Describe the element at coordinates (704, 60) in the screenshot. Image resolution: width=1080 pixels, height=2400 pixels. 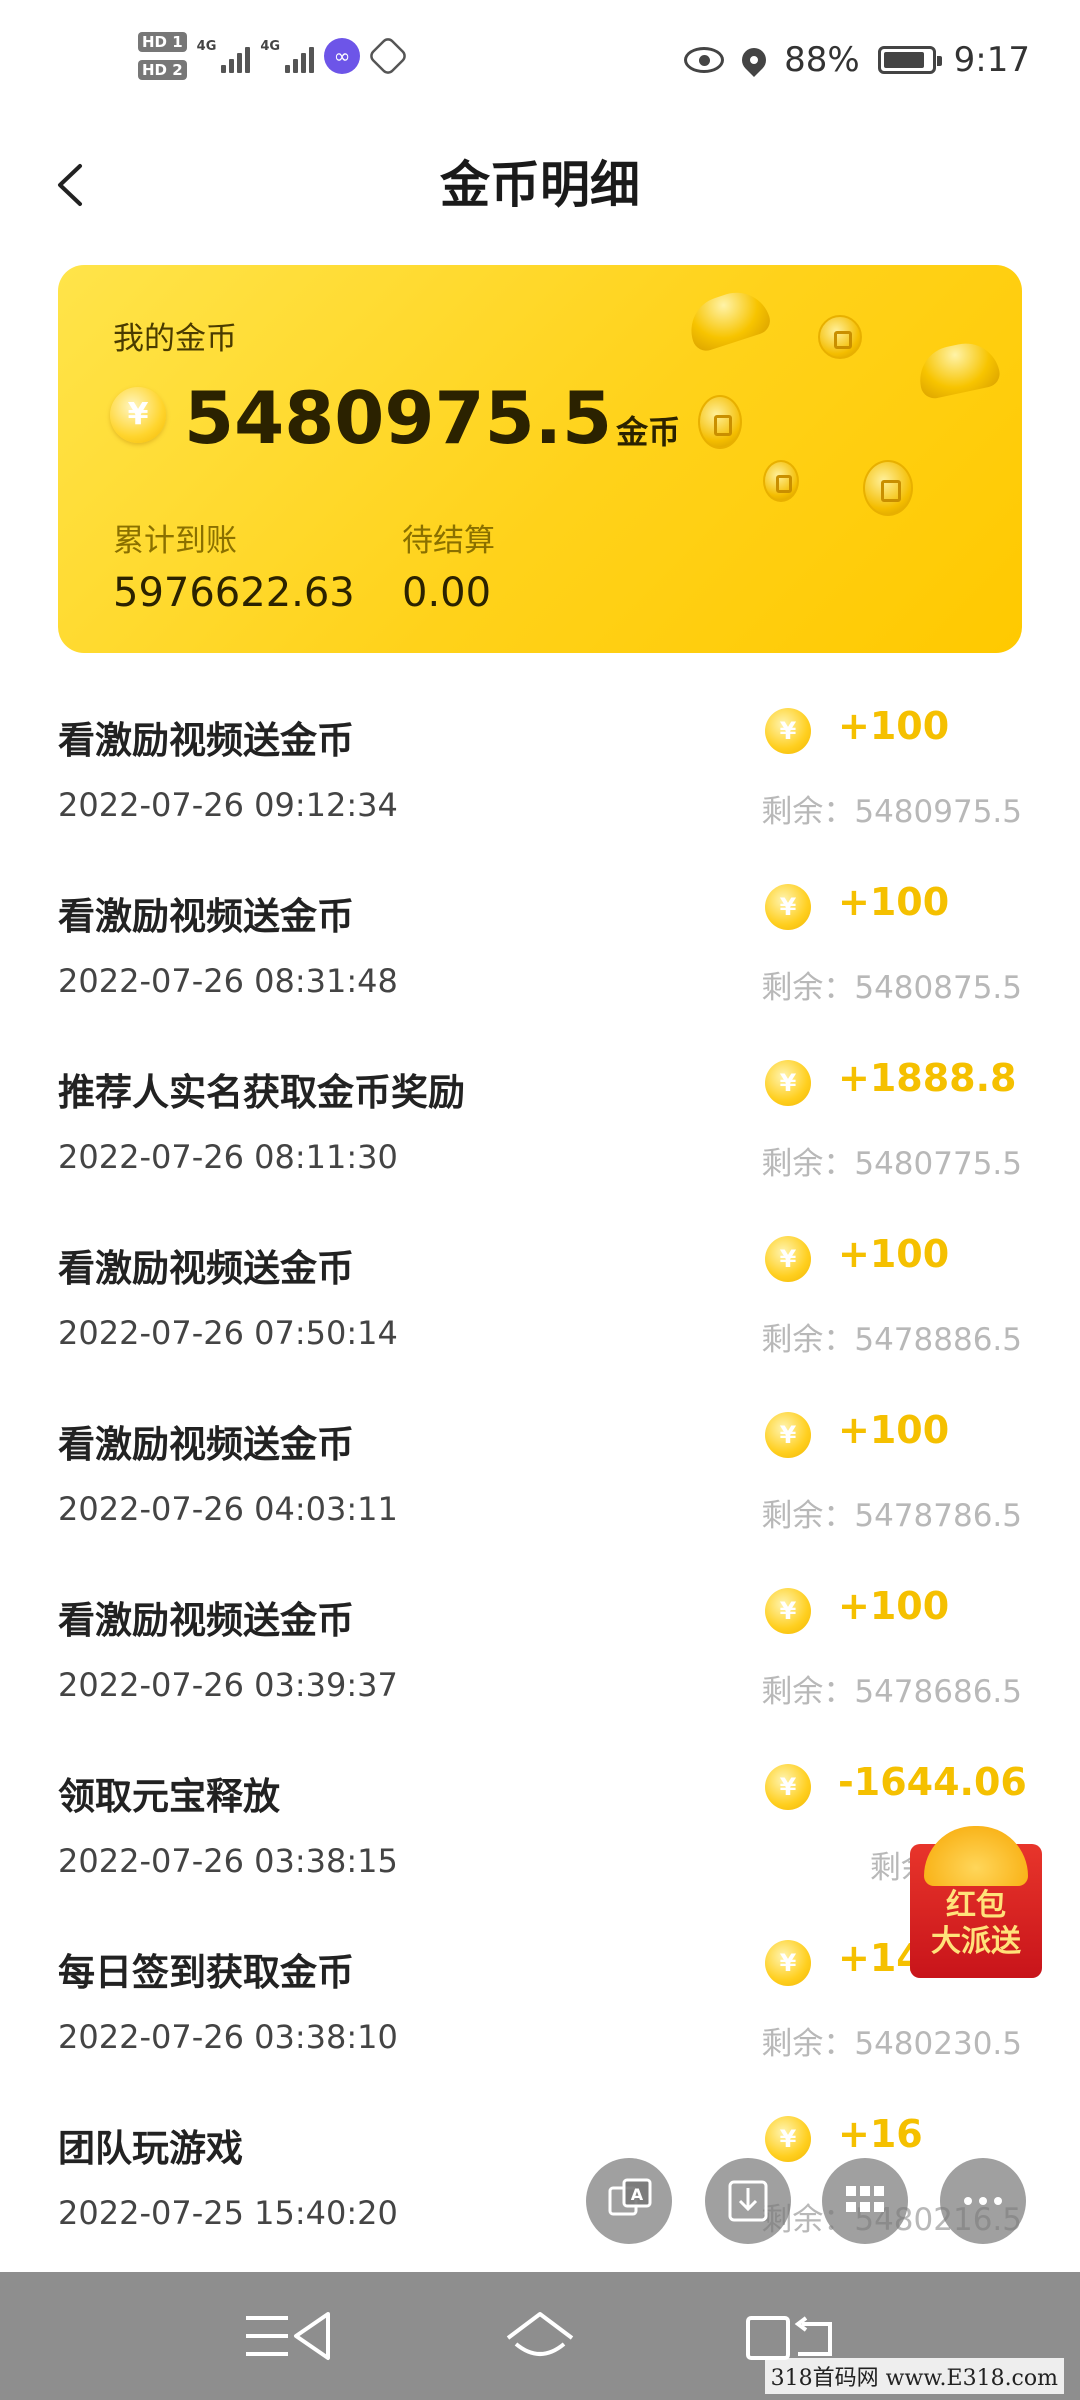
I see `eye-icon` at that location.